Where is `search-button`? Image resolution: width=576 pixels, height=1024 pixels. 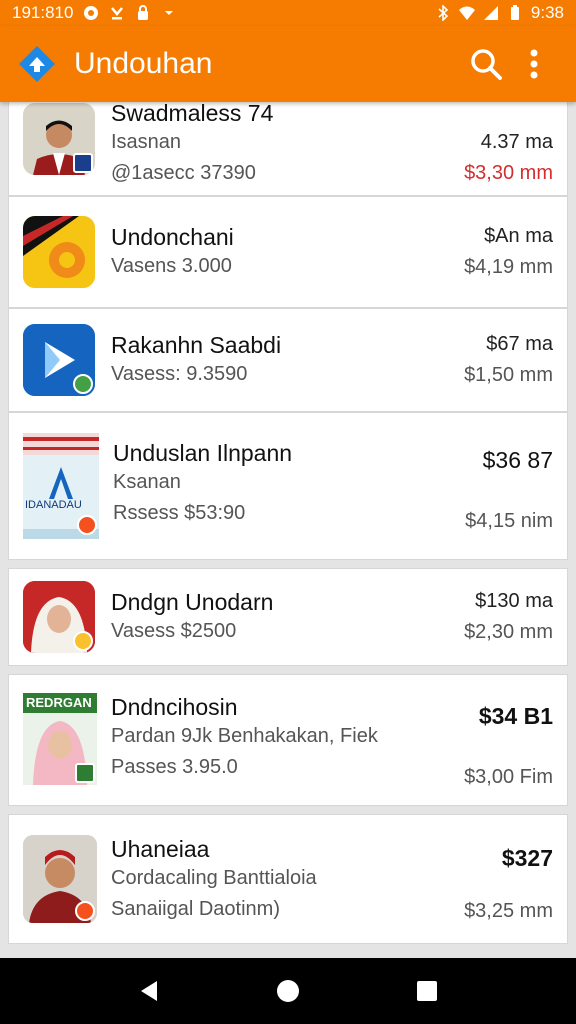 search-button is located at coordinates (486, 64).